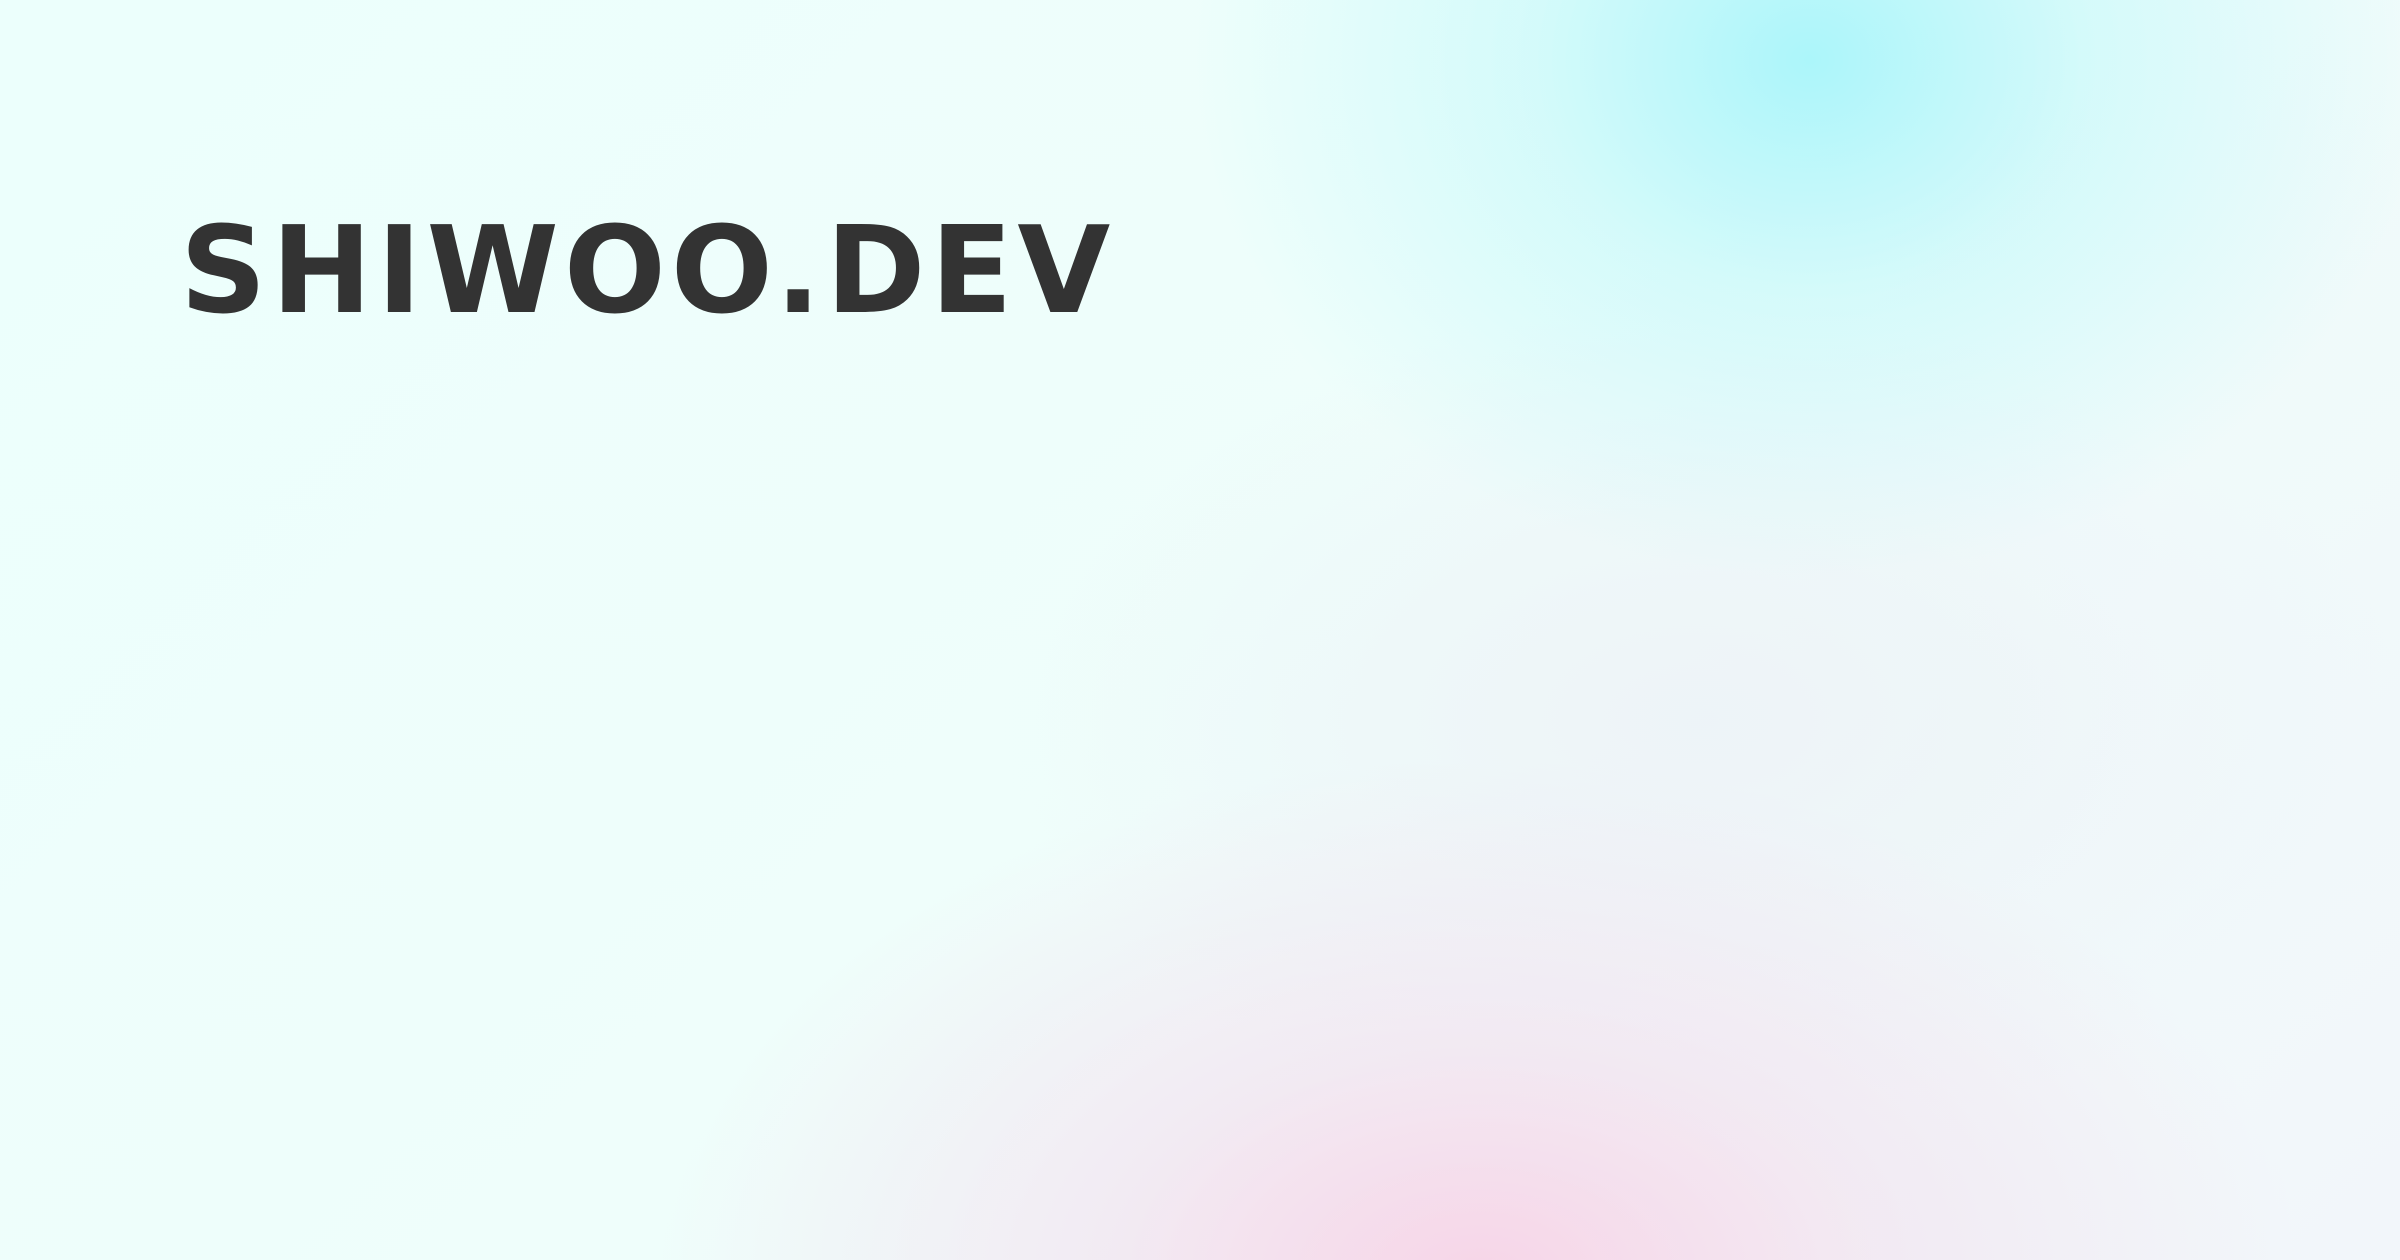  Describe the element at coordinates (648, 271) in the screenshot. I see `site-logo-text: SHIWOO.DEV` at that location.